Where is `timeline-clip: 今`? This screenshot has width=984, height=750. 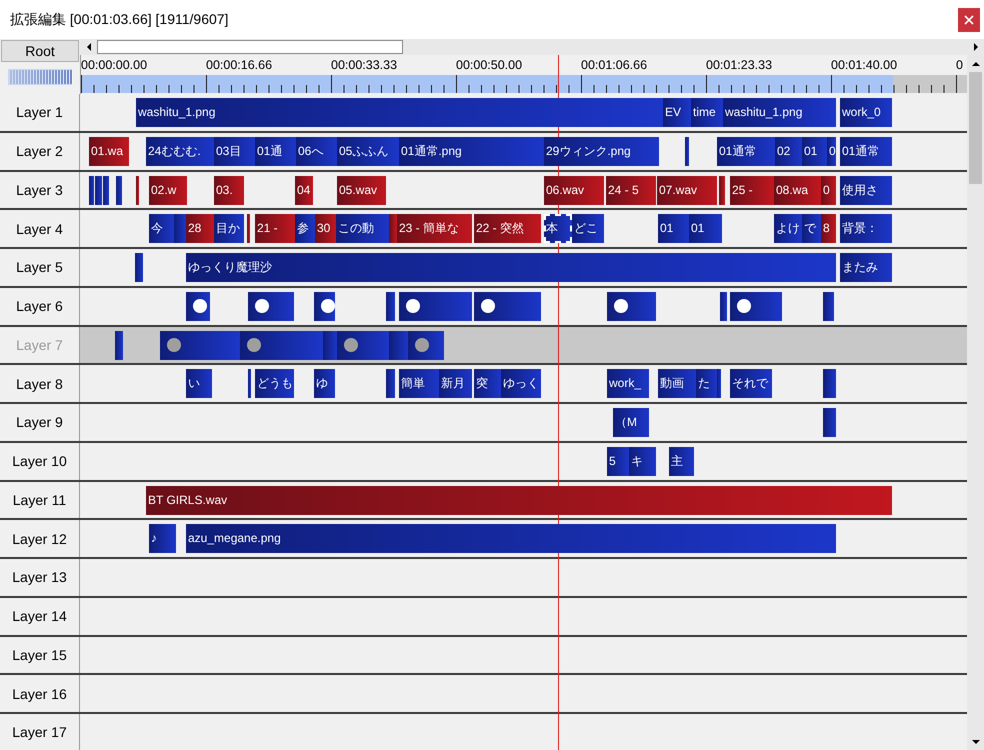 timeline-clip: 今 is located at coordinates (161, 229).